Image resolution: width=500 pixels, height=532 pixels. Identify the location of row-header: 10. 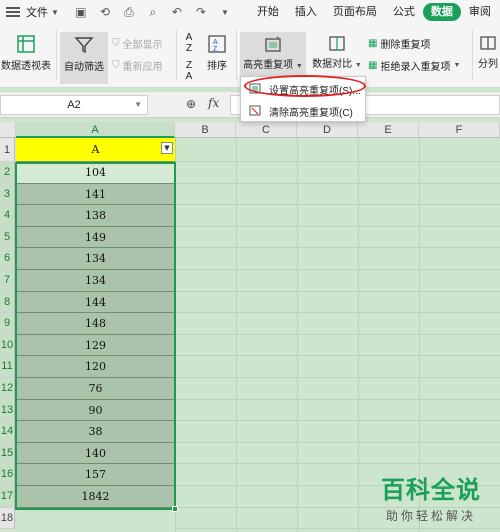
(7, 345).